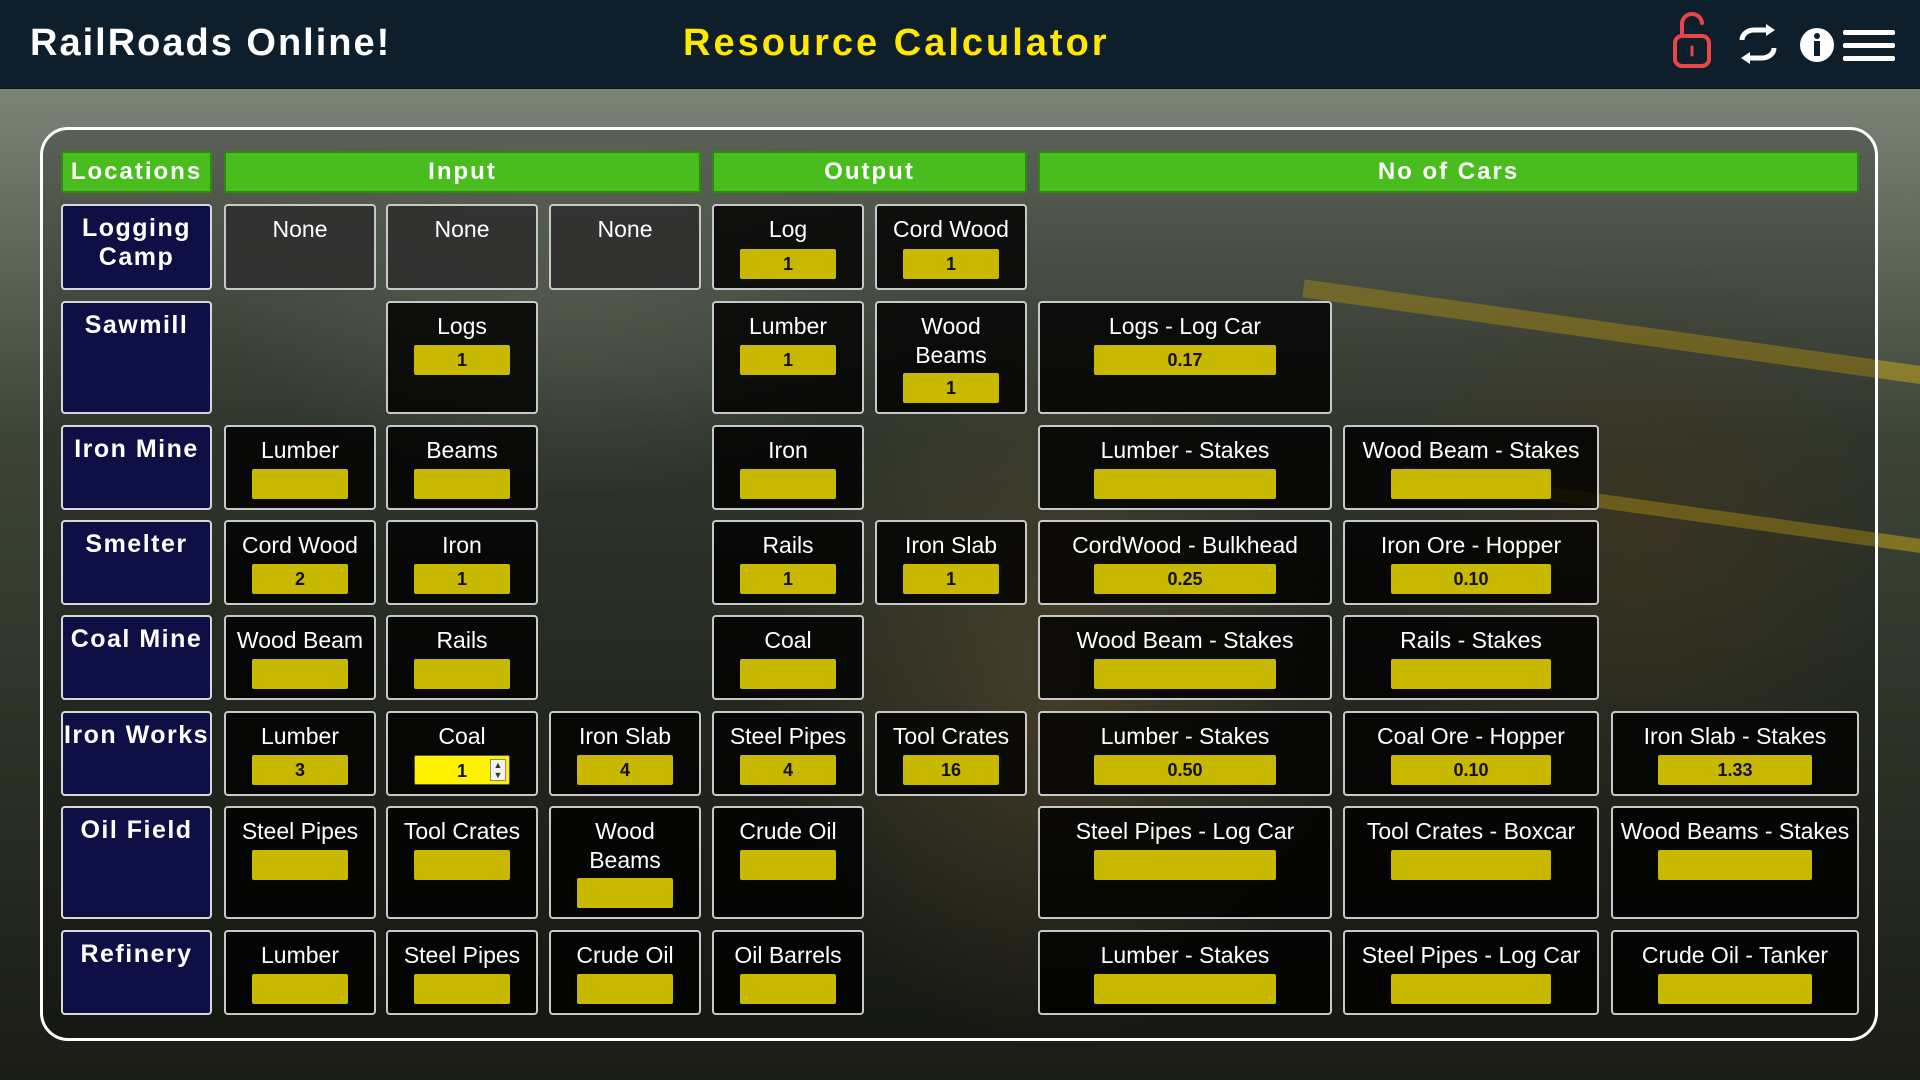 The width and height of the screenshot is (1920, 1080). I want to click on output-label: Iron Slab, so click(951, 545).